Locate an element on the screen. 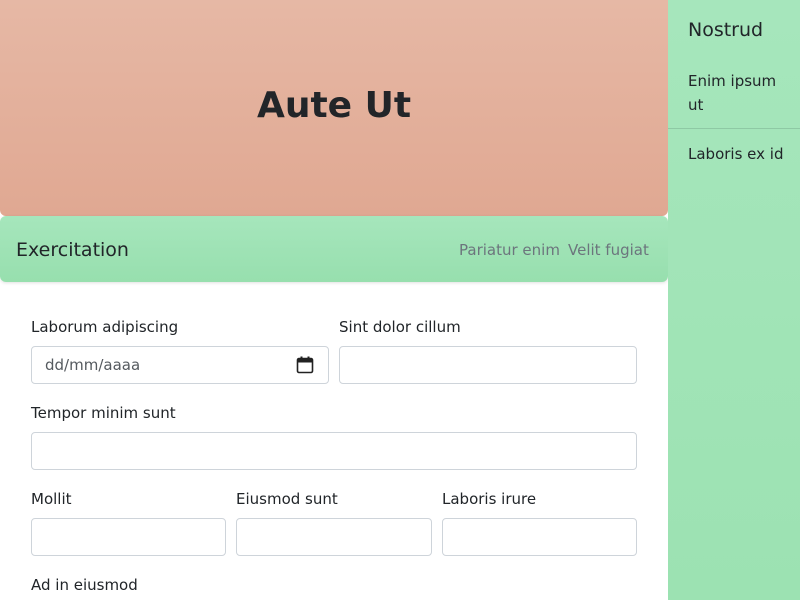 The height and width of the screenshot is (600, 800). date-label: Laborum adipiscing is located at coordinates (105, 327).